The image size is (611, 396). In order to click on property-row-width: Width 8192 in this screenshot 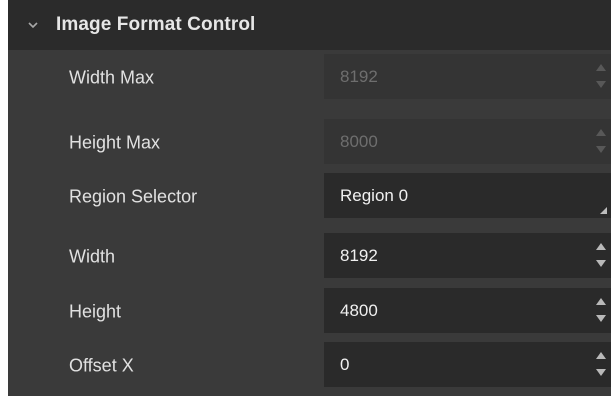, I will do `click(309, 257)`.